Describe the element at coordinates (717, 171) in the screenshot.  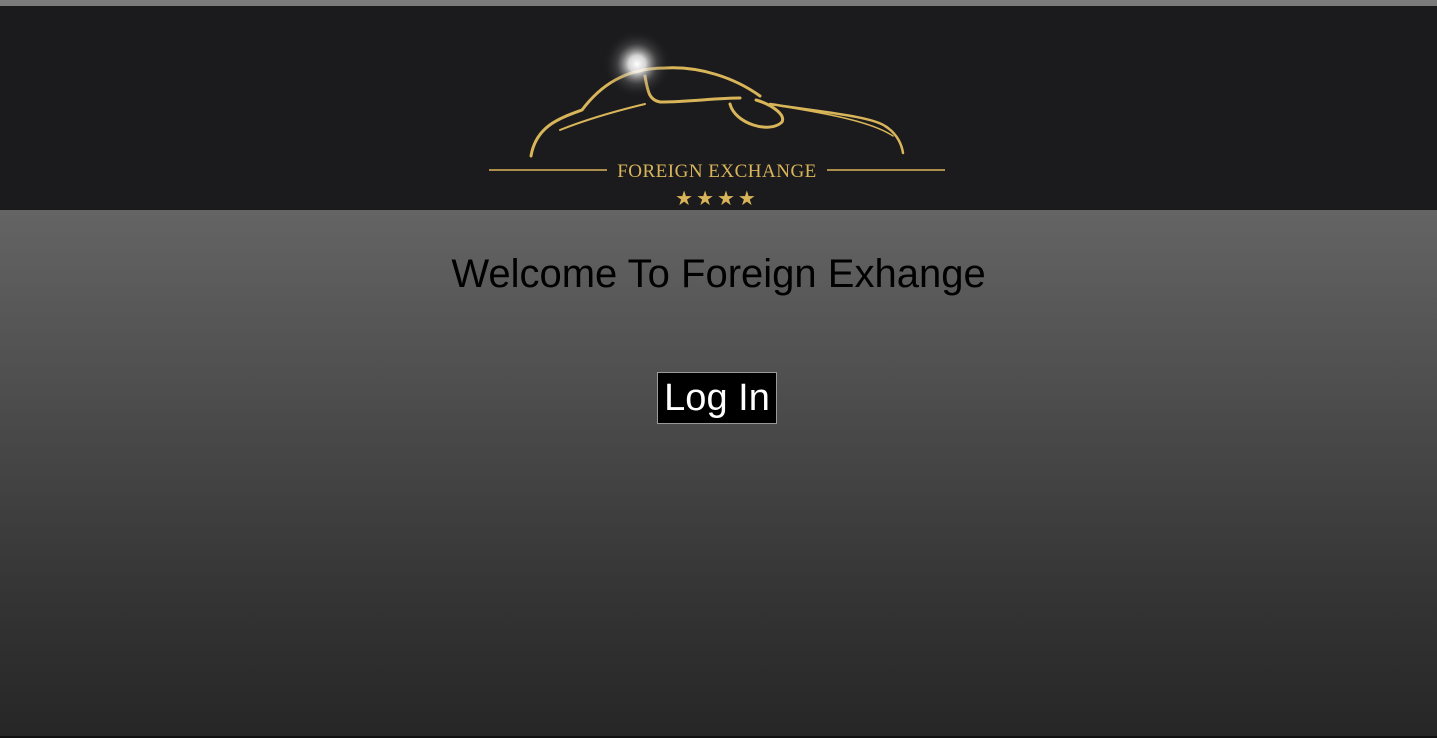
I see `logo-text: FOREIGN EXCHANGE` at that location.